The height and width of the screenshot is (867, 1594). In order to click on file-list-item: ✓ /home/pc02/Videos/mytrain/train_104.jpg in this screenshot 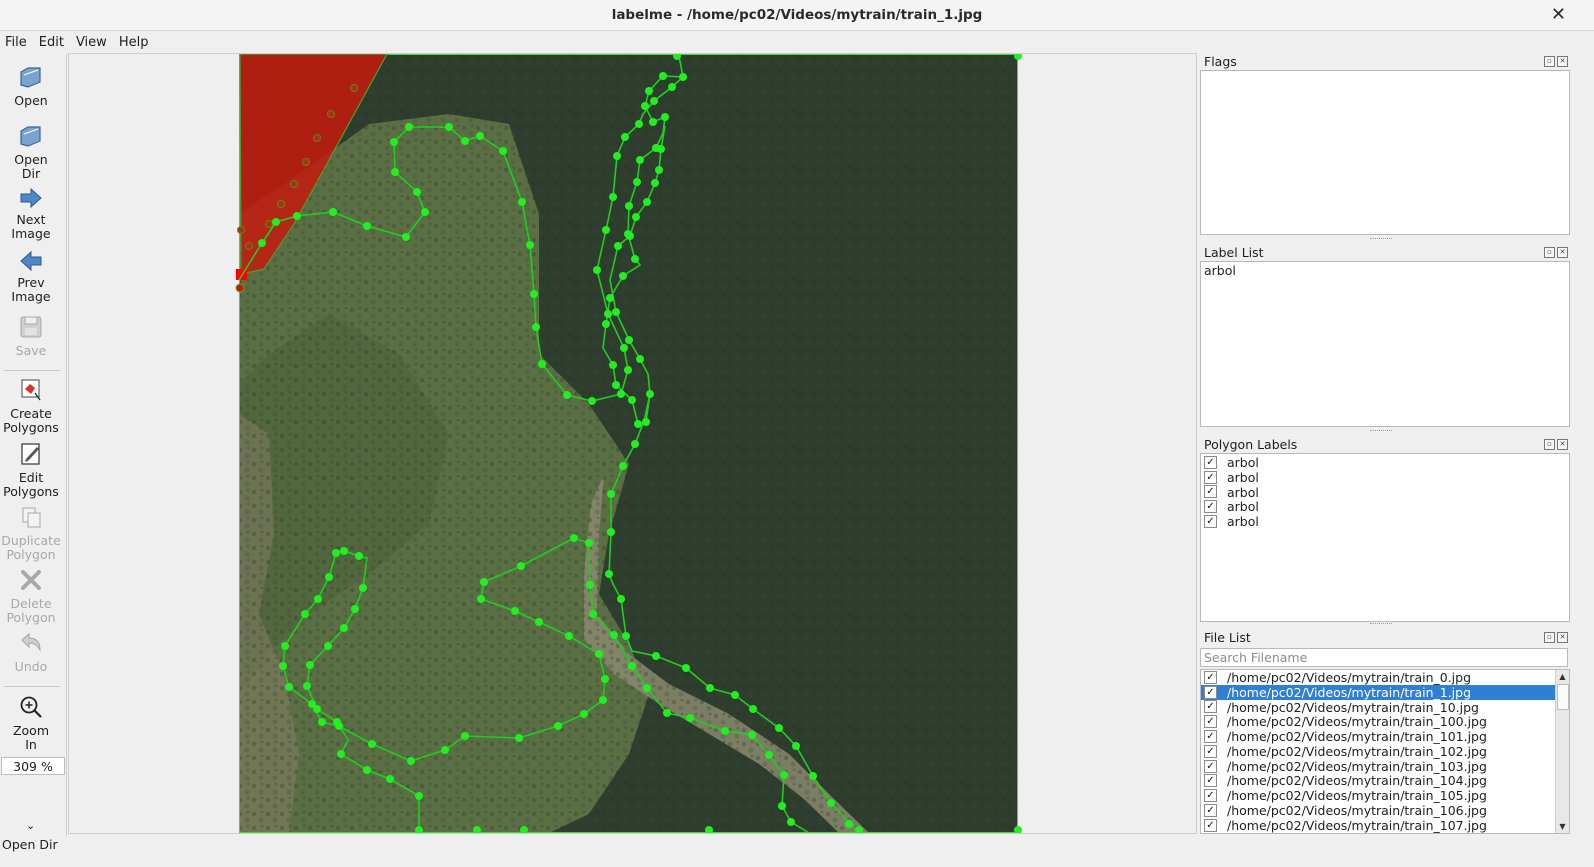, I will do `click(1385, 781)`.